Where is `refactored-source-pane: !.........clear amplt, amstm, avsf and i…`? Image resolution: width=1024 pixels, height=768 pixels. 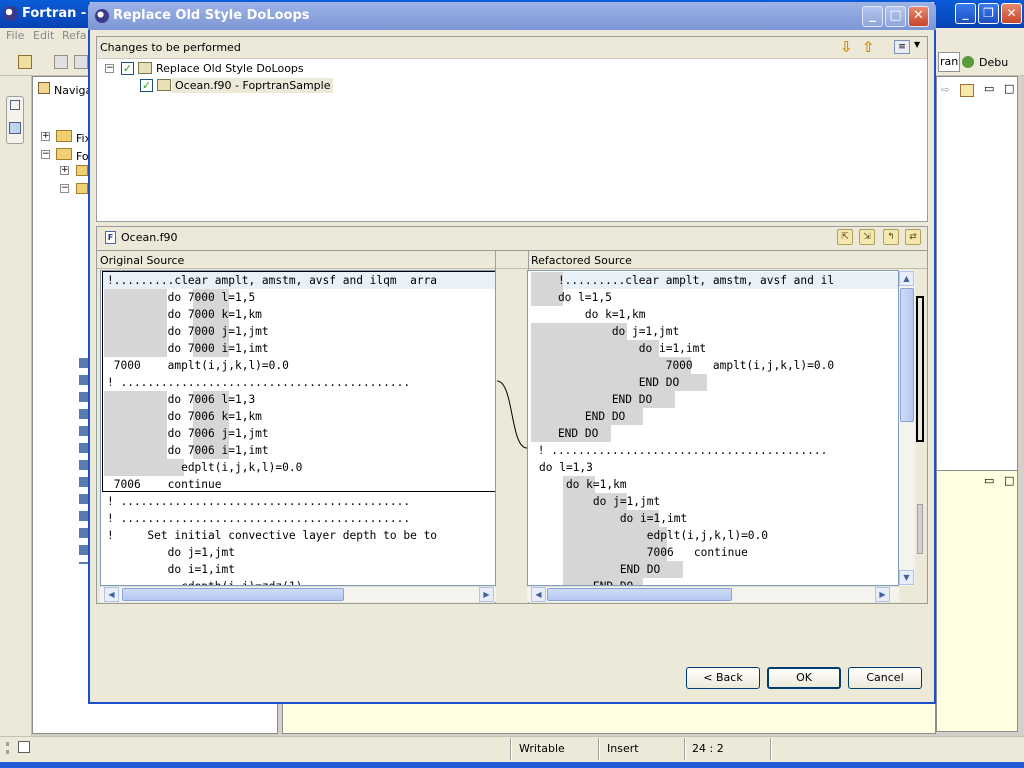
refactored-source-pane: !.........clear amplt, amstm, avsf and i… is located at coordinates (713, 428).